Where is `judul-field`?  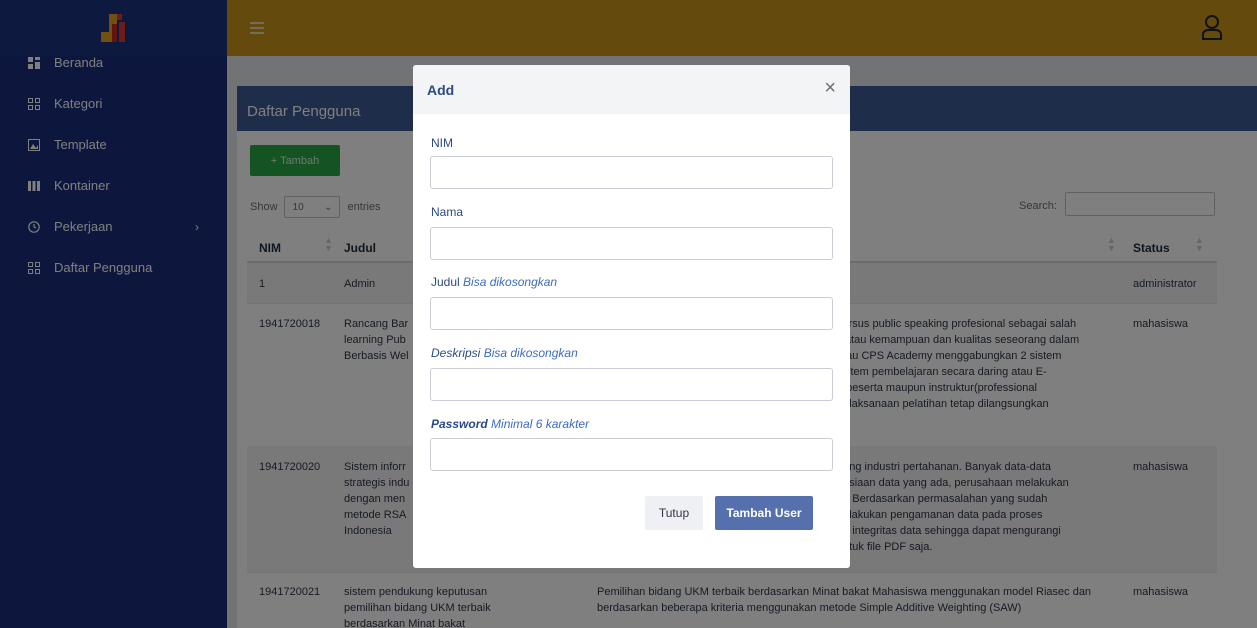
judul-field is located at coordinates (631, 313).